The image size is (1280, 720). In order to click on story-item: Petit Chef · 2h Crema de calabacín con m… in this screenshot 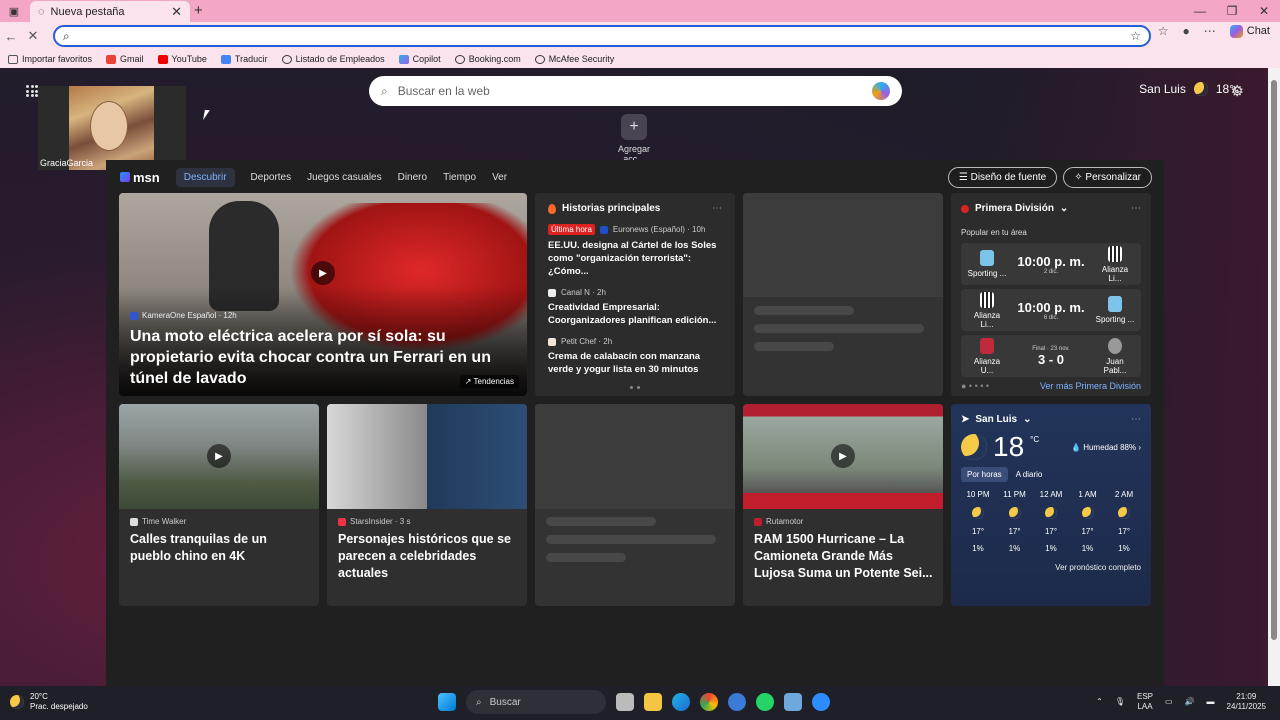, I will do `click(635, 356)`.